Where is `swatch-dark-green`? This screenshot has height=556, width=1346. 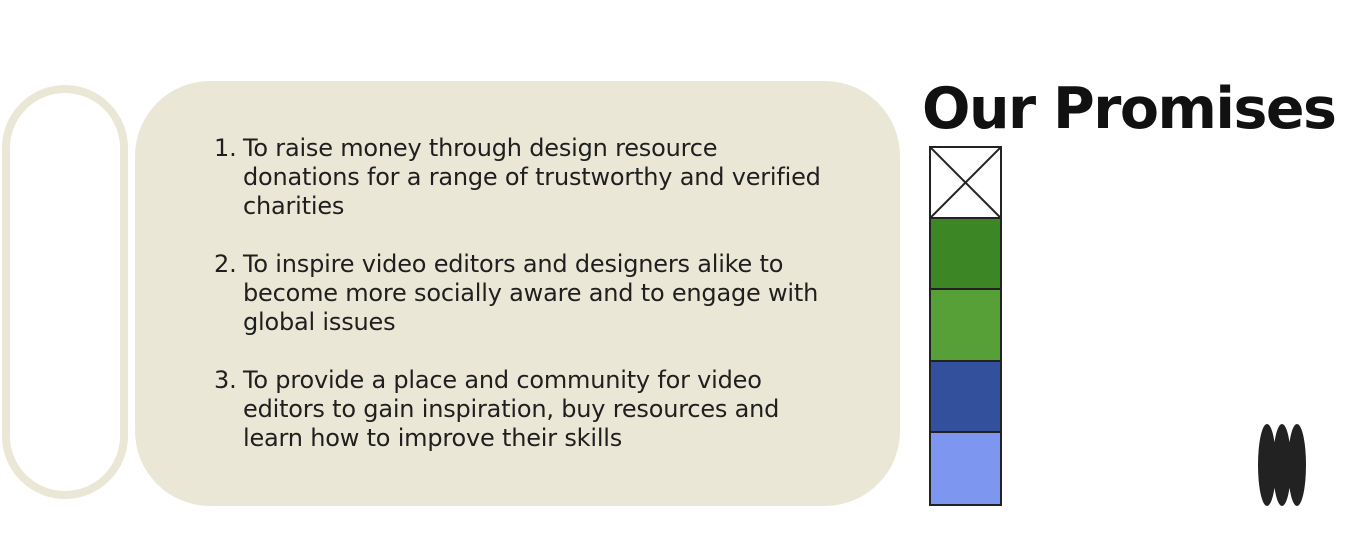 swatch-dark-green is located at coordinates (965, 255).